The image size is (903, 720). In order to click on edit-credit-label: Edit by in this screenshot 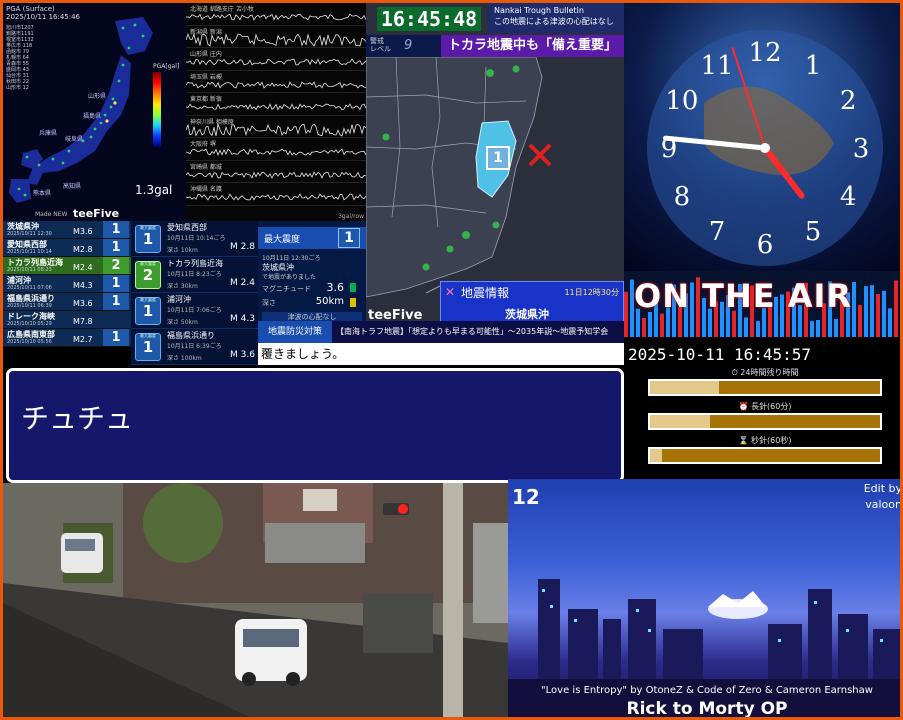, I will do `click(882, 488)`.